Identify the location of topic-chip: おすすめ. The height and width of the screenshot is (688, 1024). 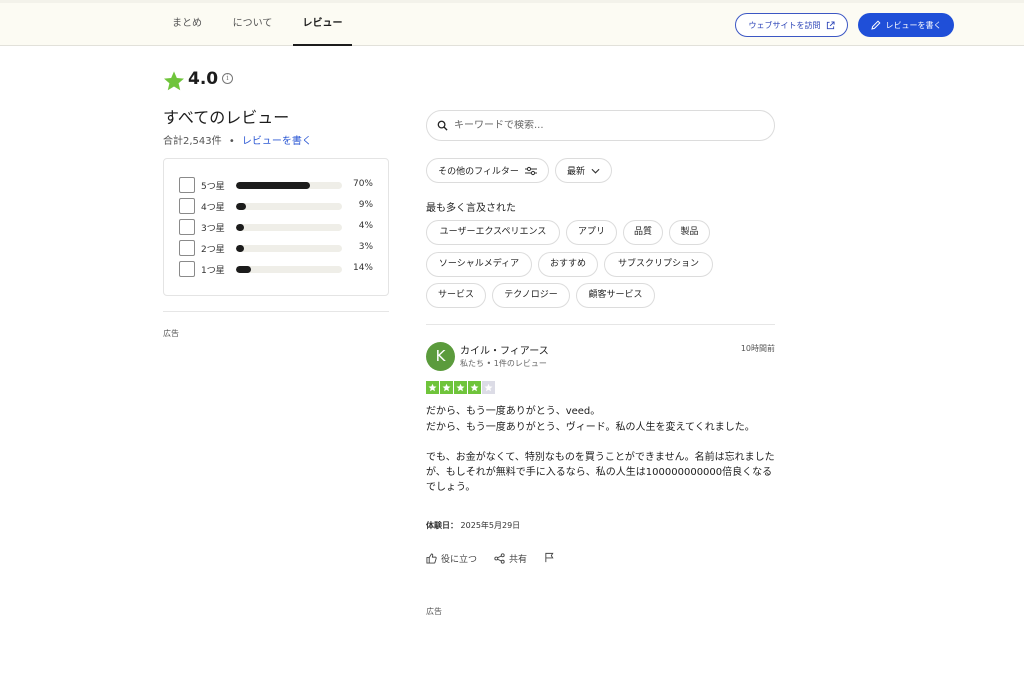
(568, 264).